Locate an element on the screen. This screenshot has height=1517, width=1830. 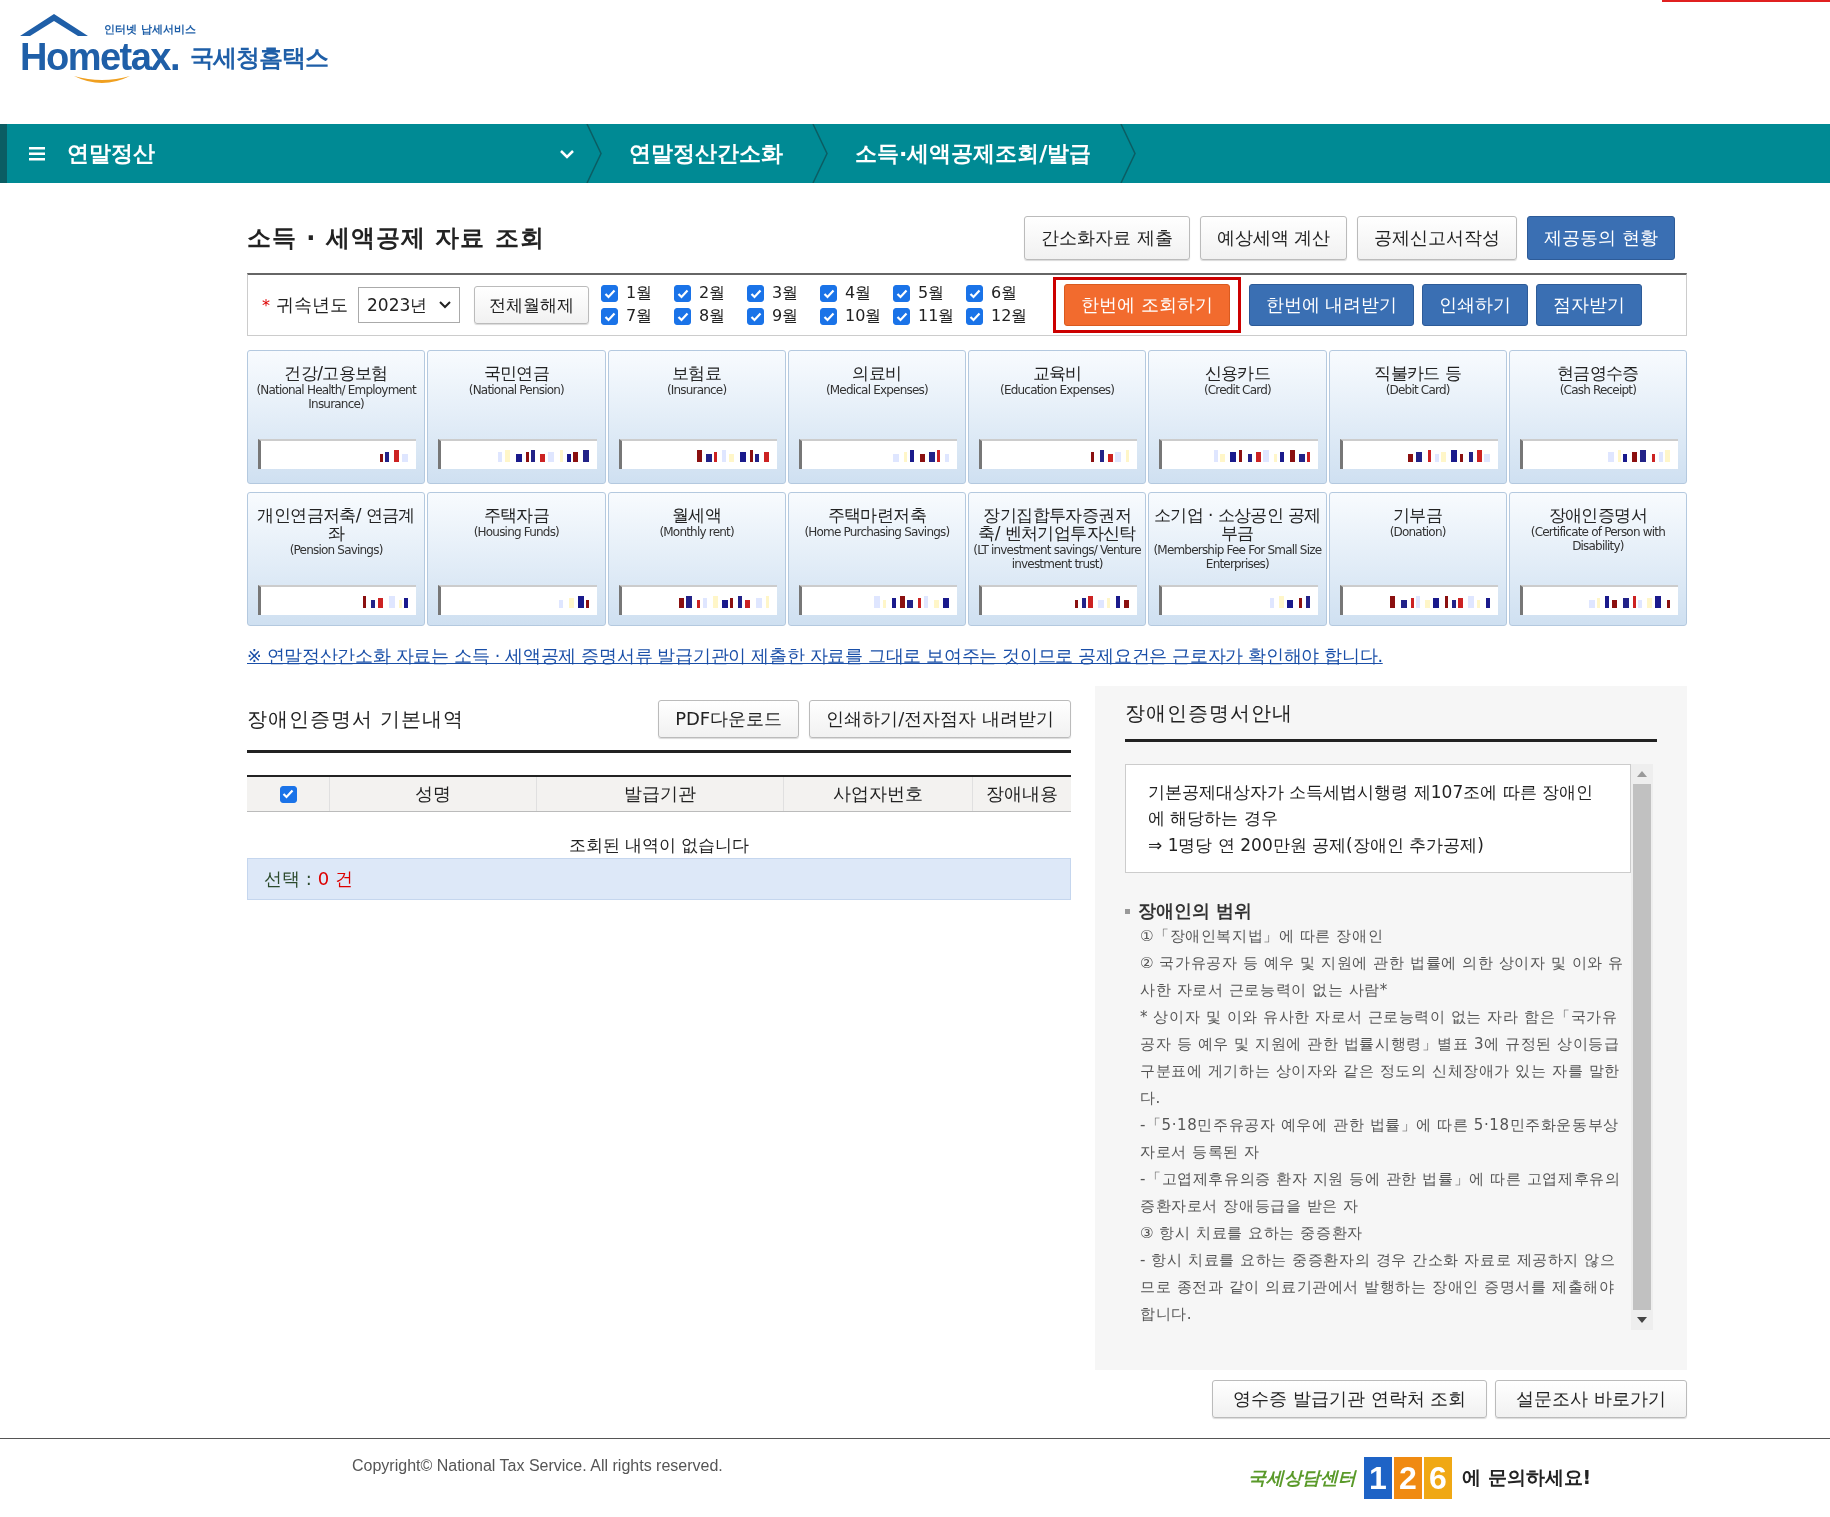
month-checkbox: 5월 is located at coordinates (929, 293).